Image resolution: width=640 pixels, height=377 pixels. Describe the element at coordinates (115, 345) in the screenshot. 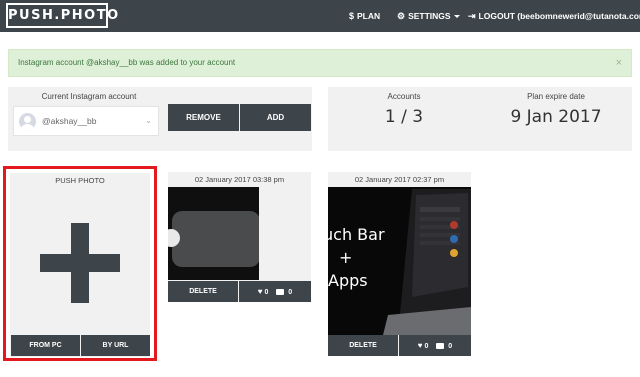

I see `by-url-button: BY URL` at that location.